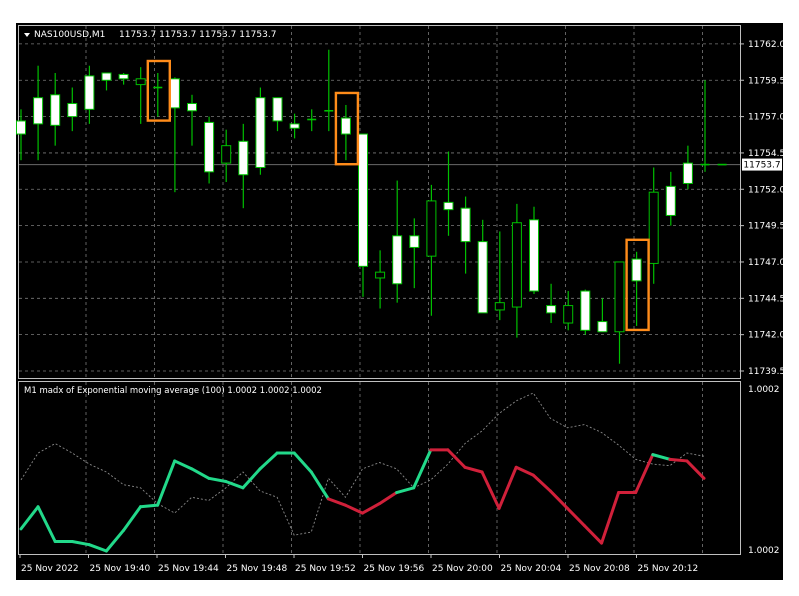  I want to click on y-tick-label: 11749.5, so click(765, 227).